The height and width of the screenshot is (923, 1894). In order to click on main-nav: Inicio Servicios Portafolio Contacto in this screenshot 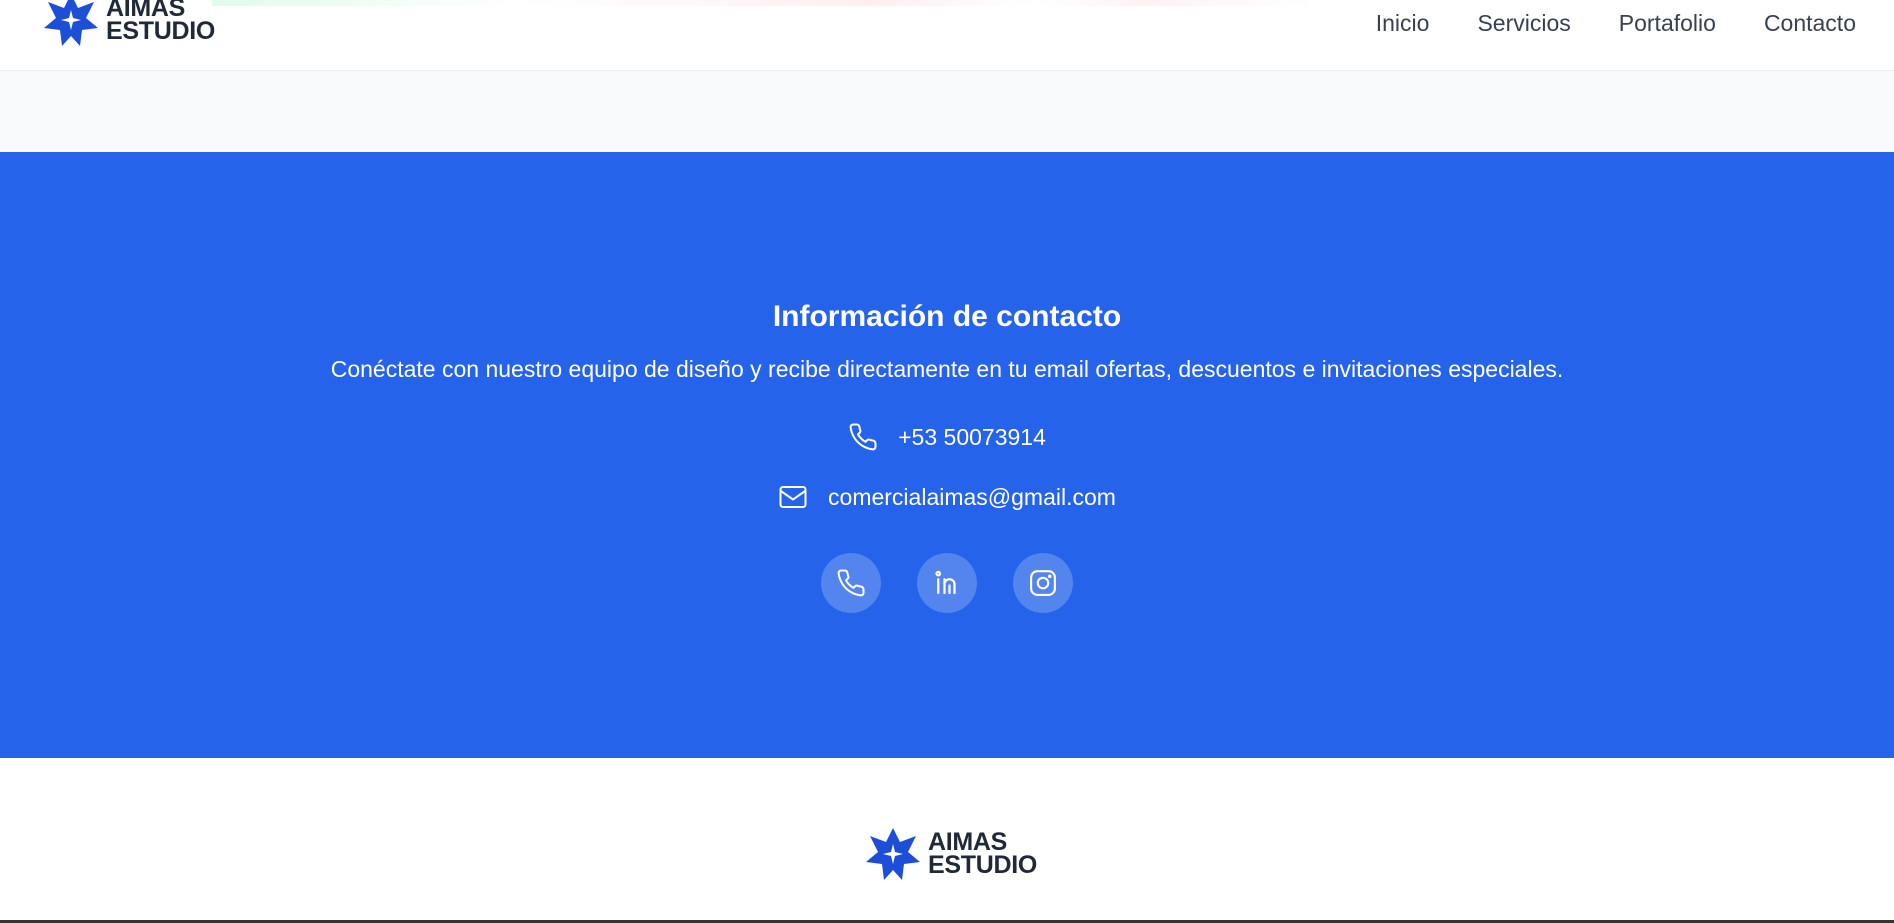, I will do `click(1616, 23)`.